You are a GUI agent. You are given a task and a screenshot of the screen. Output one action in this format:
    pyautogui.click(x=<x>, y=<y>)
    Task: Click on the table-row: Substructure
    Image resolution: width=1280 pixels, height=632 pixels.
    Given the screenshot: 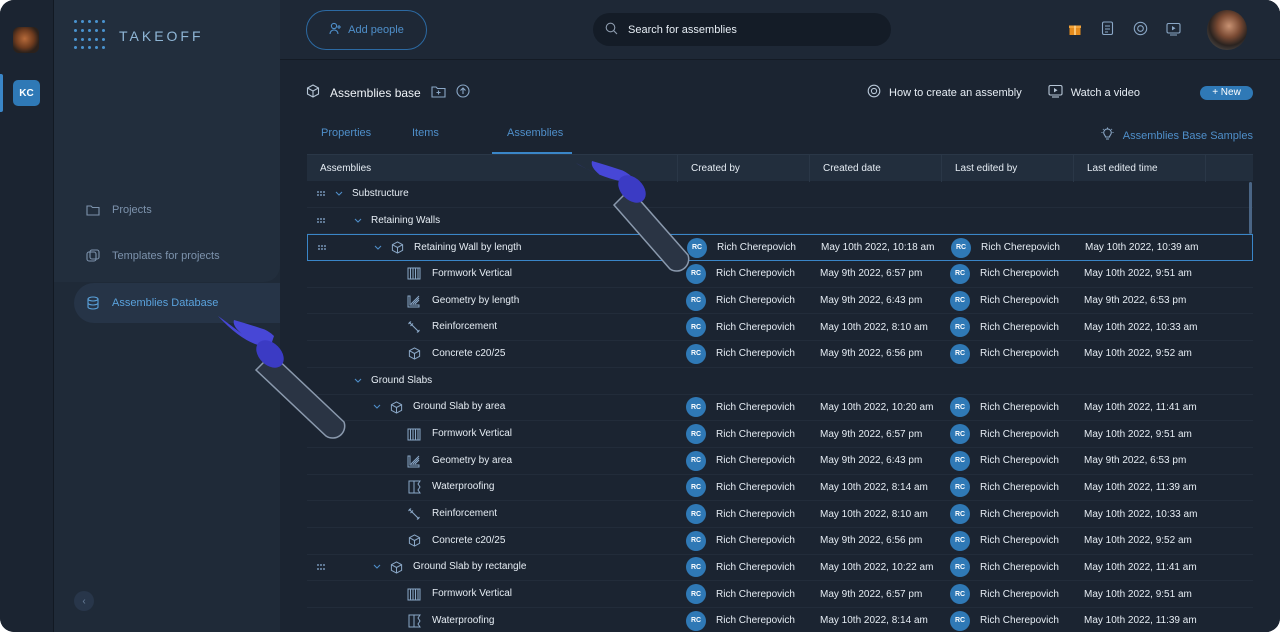 What is the action you would take?
    pyautogui.click(x=780, y=194)
    